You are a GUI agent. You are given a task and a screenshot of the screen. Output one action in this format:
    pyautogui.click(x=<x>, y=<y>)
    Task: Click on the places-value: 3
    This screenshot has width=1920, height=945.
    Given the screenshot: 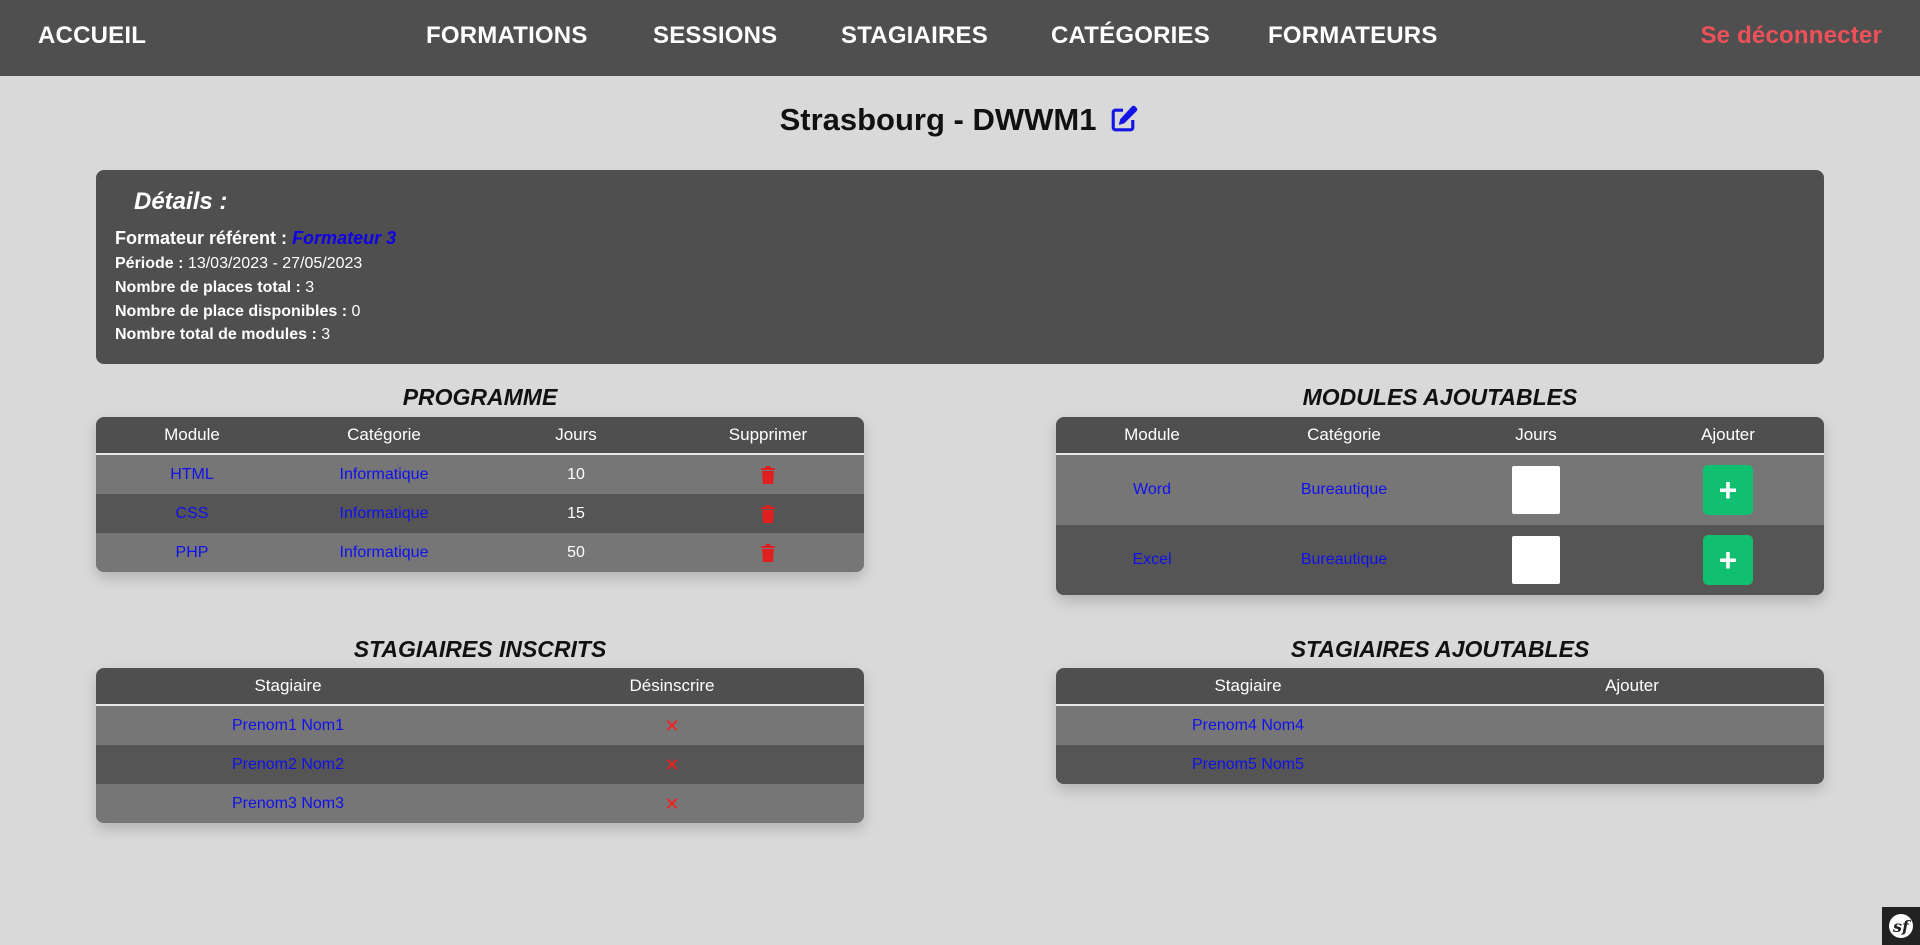 What is the action you would take?
    pyautogui.click(x=310, y=287)
    